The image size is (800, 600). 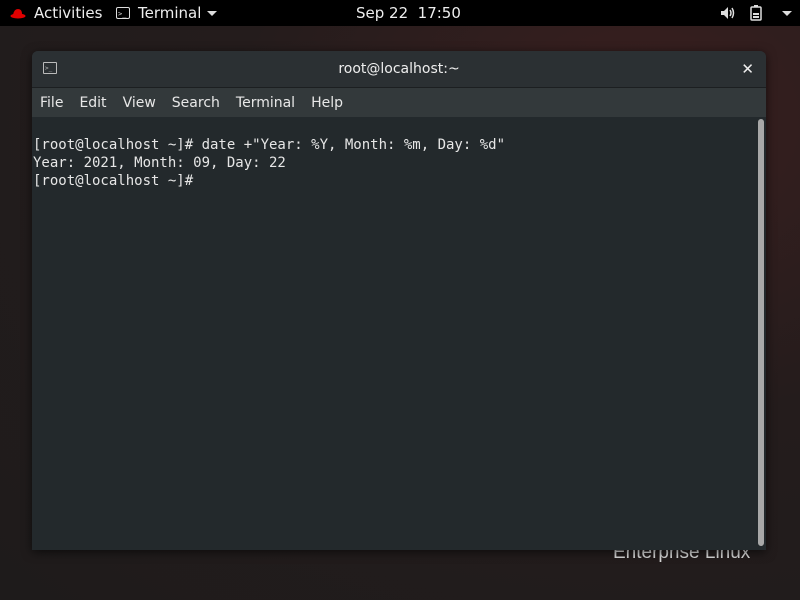 I want to click on scrollbar, so click(x=761, y=332).